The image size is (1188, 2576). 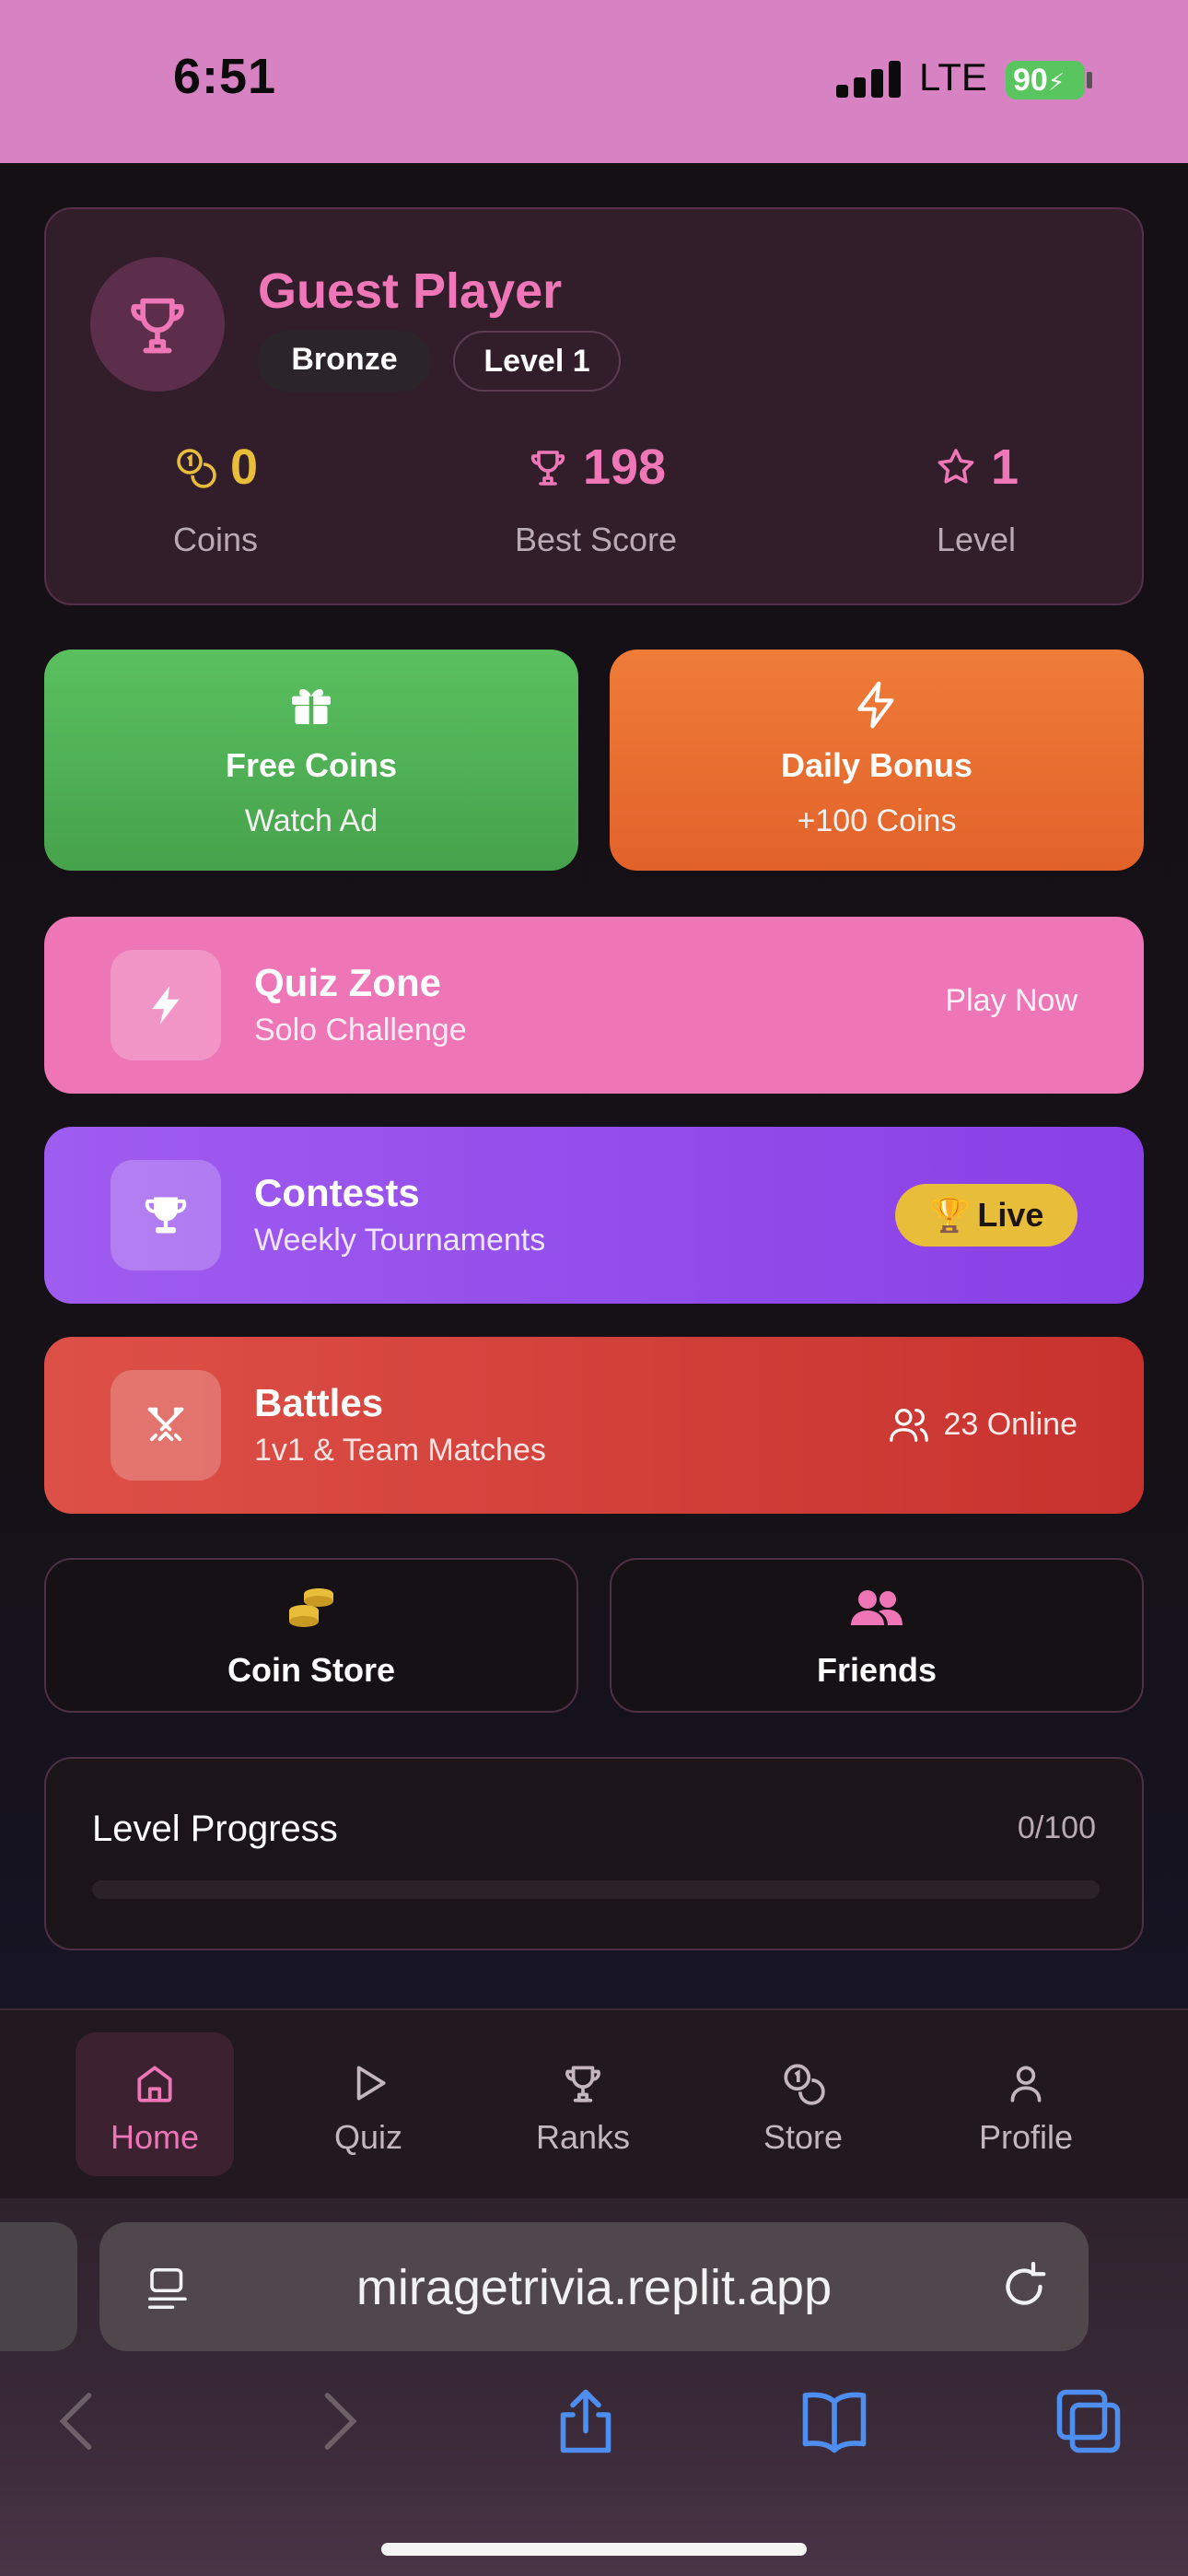 What do you see at coordinates (311, 706) in the screenshot?
I see `gift-icon` at bounding box center [311, 706].